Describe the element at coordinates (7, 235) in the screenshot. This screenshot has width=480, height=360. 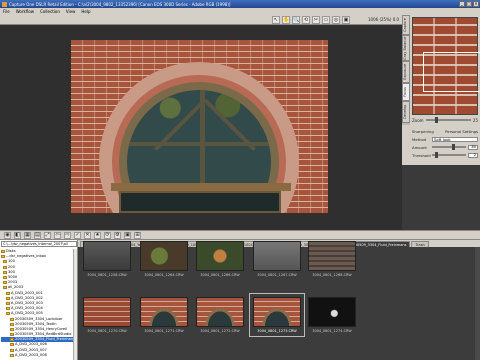
I see `browser-tool-button-0: ◉` at that location.